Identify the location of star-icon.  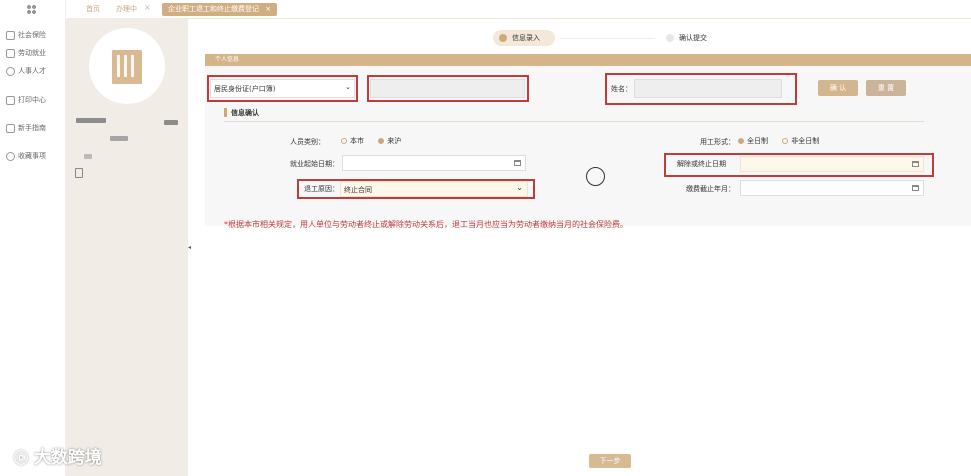
(10, 156).